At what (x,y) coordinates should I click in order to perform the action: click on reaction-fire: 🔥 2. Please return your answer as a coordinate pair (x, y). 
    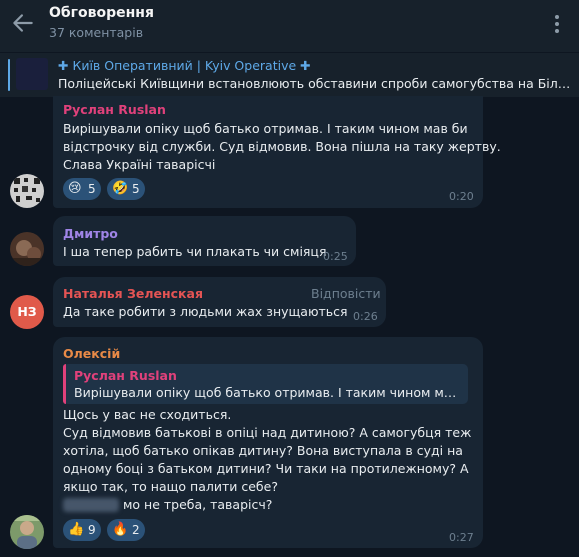
    Looking at the image, I should click on (126, 530).